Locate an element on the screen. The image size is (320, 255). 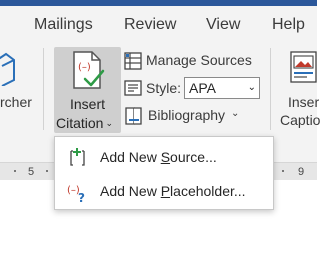
style-label: Style: is located at coordinates (164, 88).